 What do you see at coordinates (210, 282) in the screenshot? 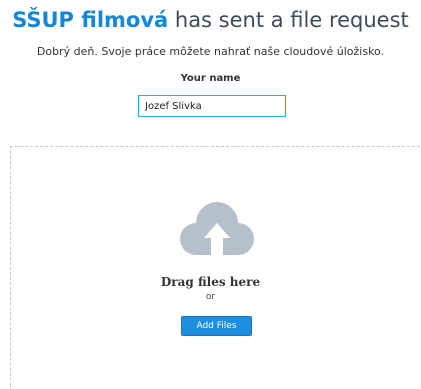
I see `drag-files-text: Drag files here` at bounding box center [210, 282].